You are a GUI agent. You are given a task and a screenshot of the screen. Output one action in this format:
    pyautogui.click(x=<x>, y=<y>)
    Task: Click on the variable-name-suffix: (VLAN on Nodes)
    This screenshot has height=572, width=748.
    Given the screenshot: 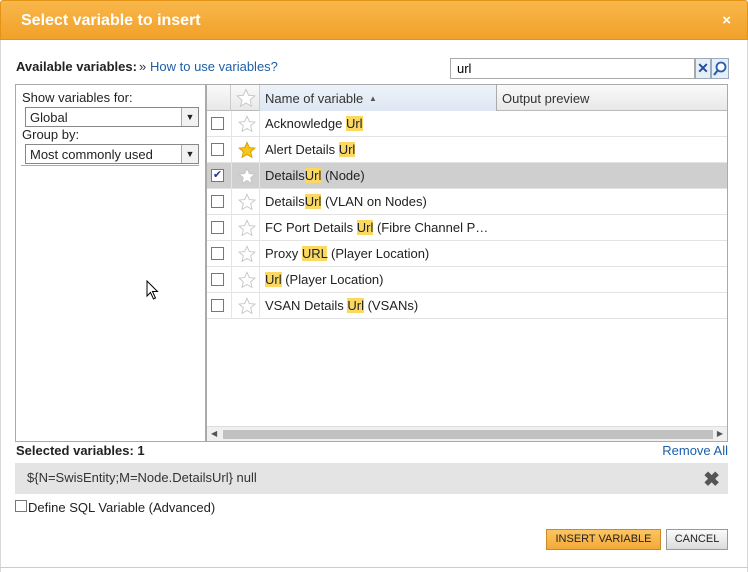 What is the action you would take?
    pyautogui.click(x=374, y=201)
    